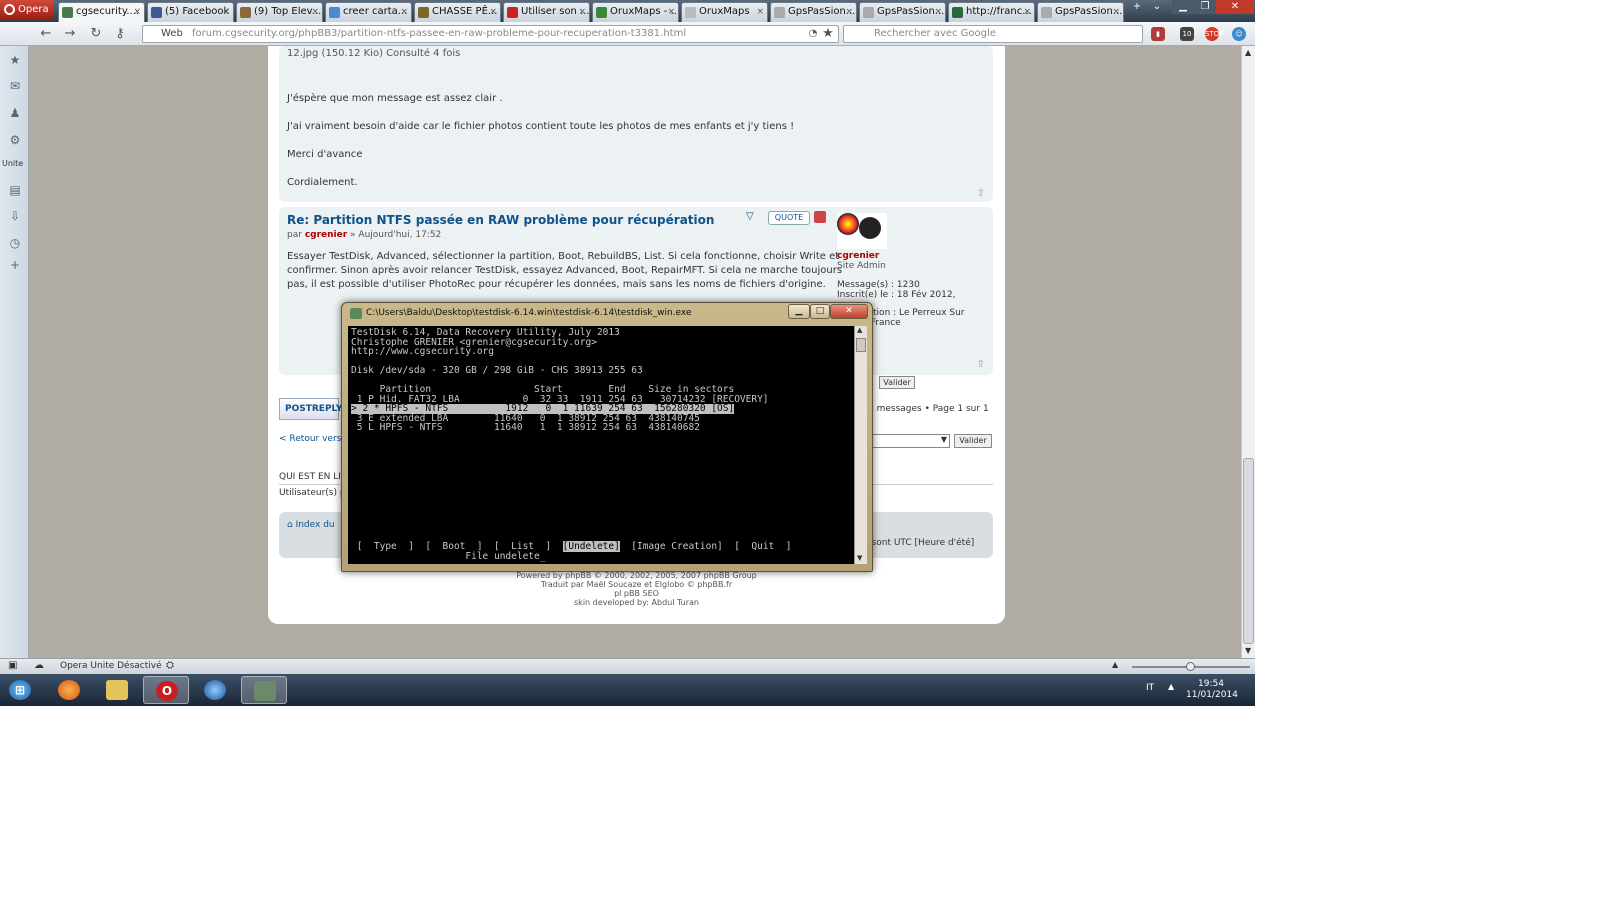  Describe the element at coordinates (973, 441) in the screenshot. I see `valider-button: Valider` at that location.